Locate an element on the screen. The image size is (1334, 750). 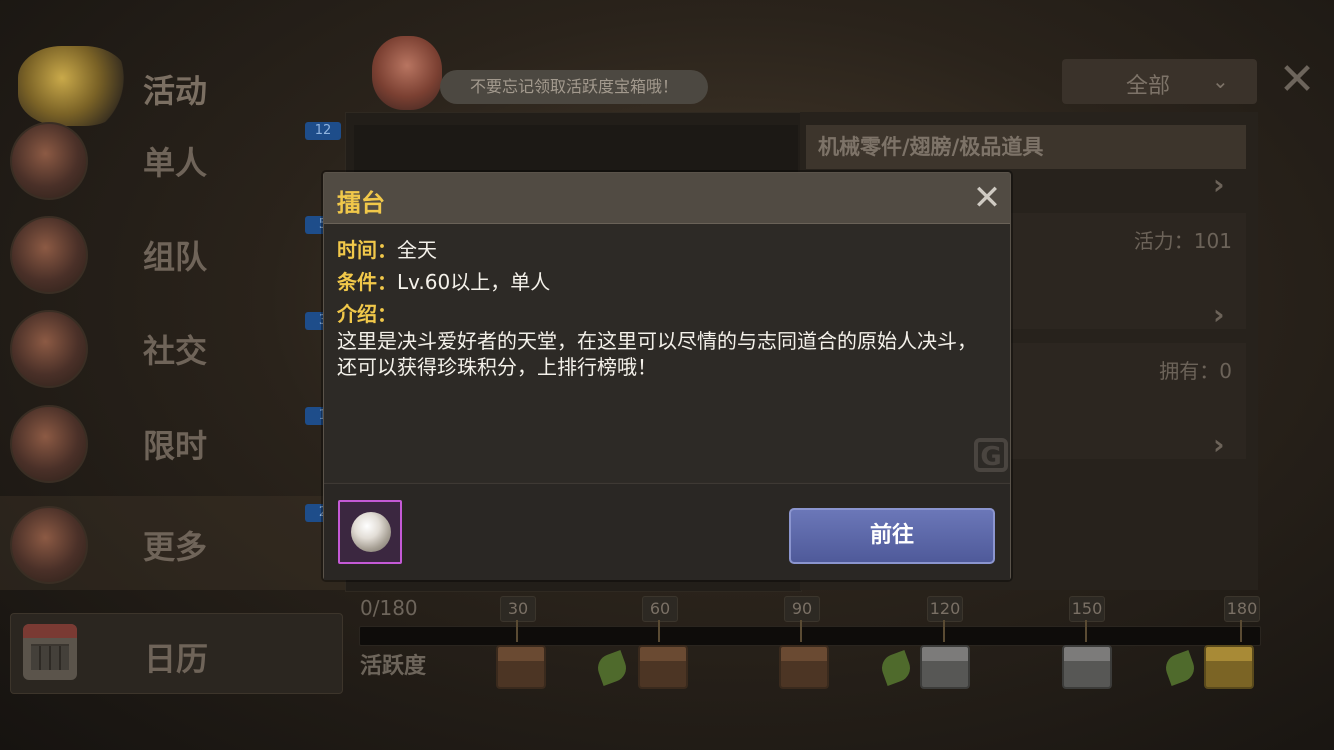
milestone-label: 180 is located at coordinates (1242, 609).